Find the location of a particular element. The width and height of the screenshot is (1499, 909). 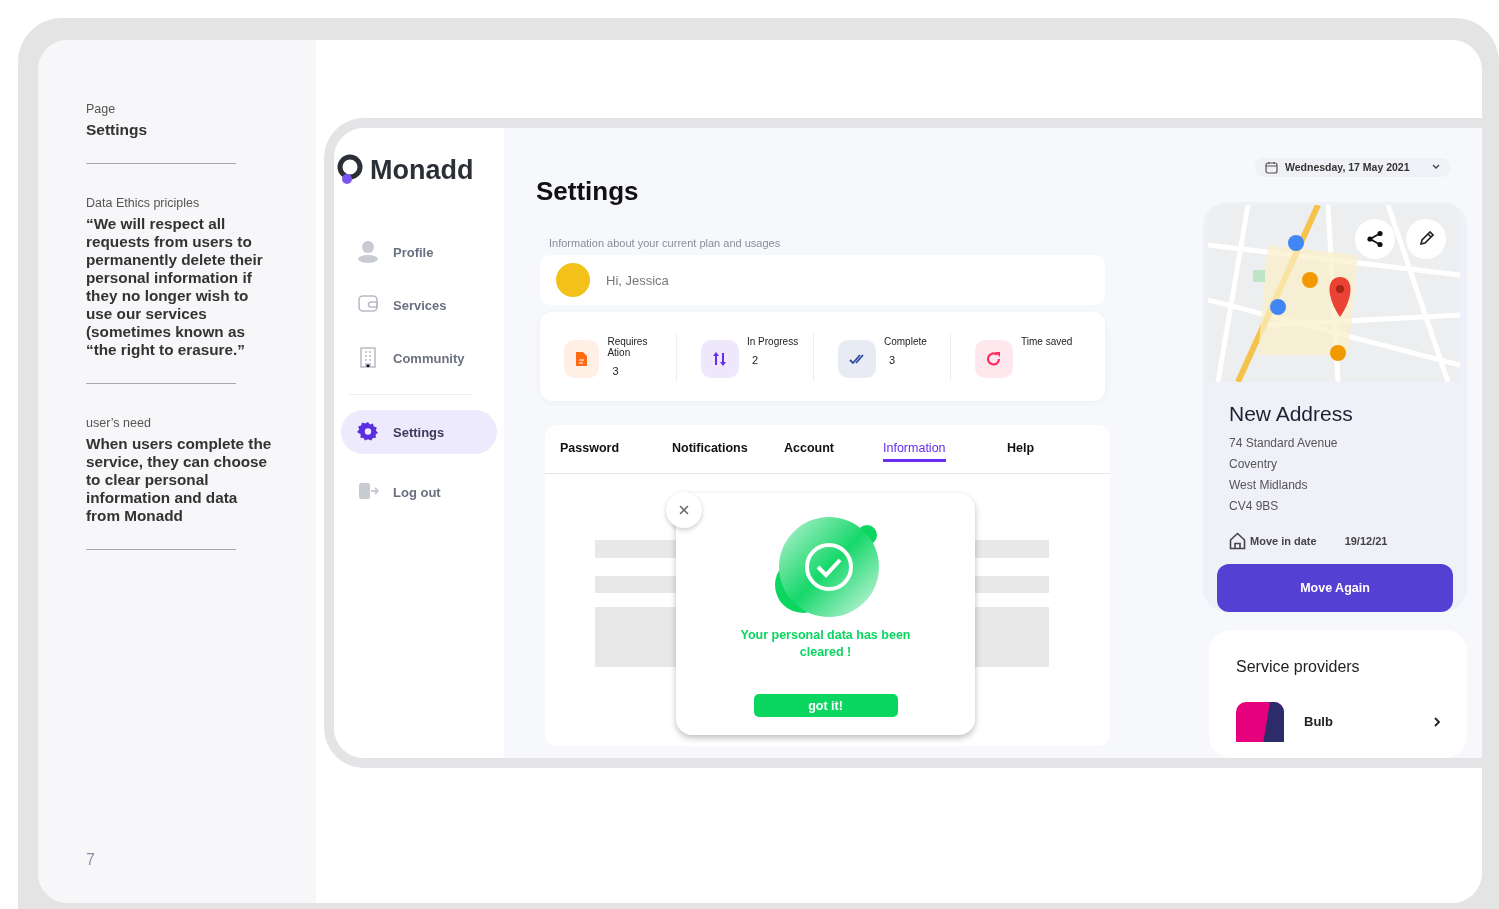

greeting-text: Hi, Jessica is located at coordinates (637, 280).